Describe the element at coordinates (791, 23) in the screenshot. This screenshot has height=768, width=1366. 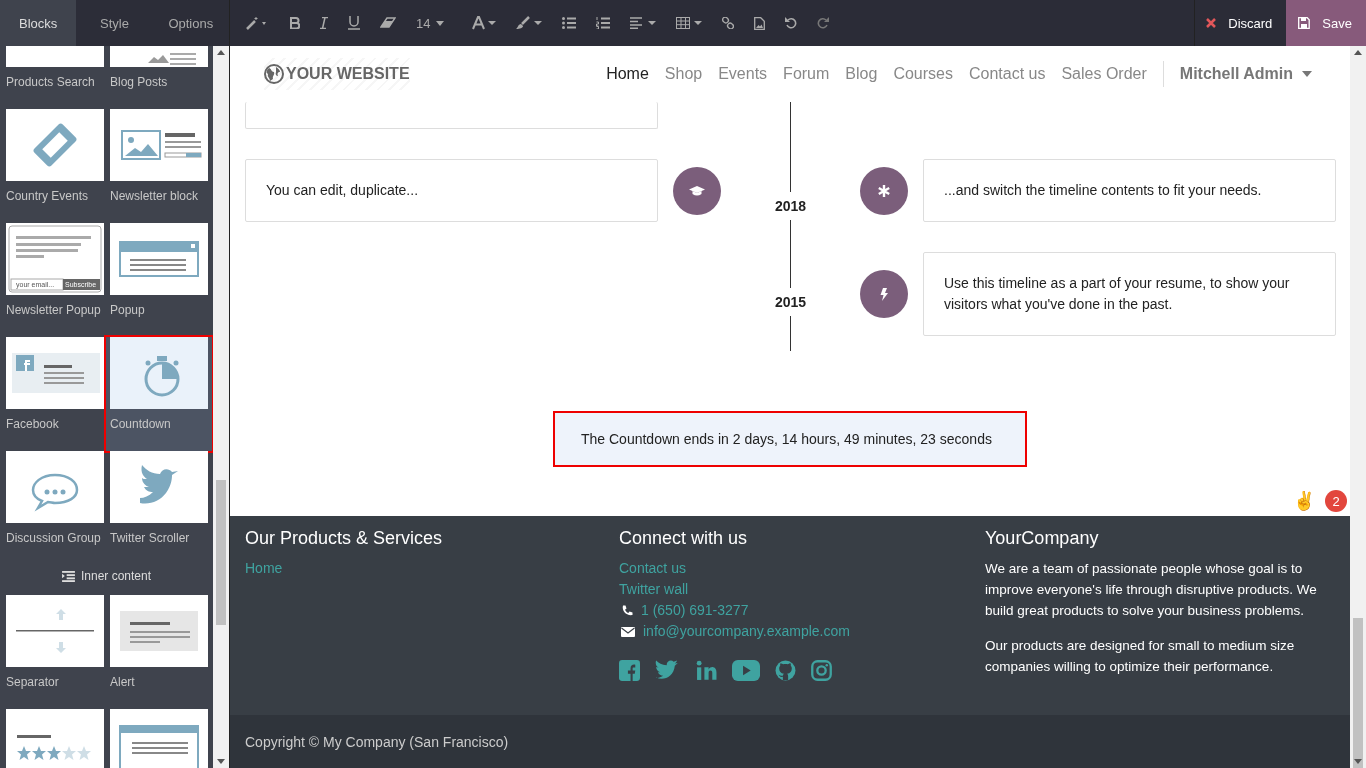
I see `undo-icon` at that location.